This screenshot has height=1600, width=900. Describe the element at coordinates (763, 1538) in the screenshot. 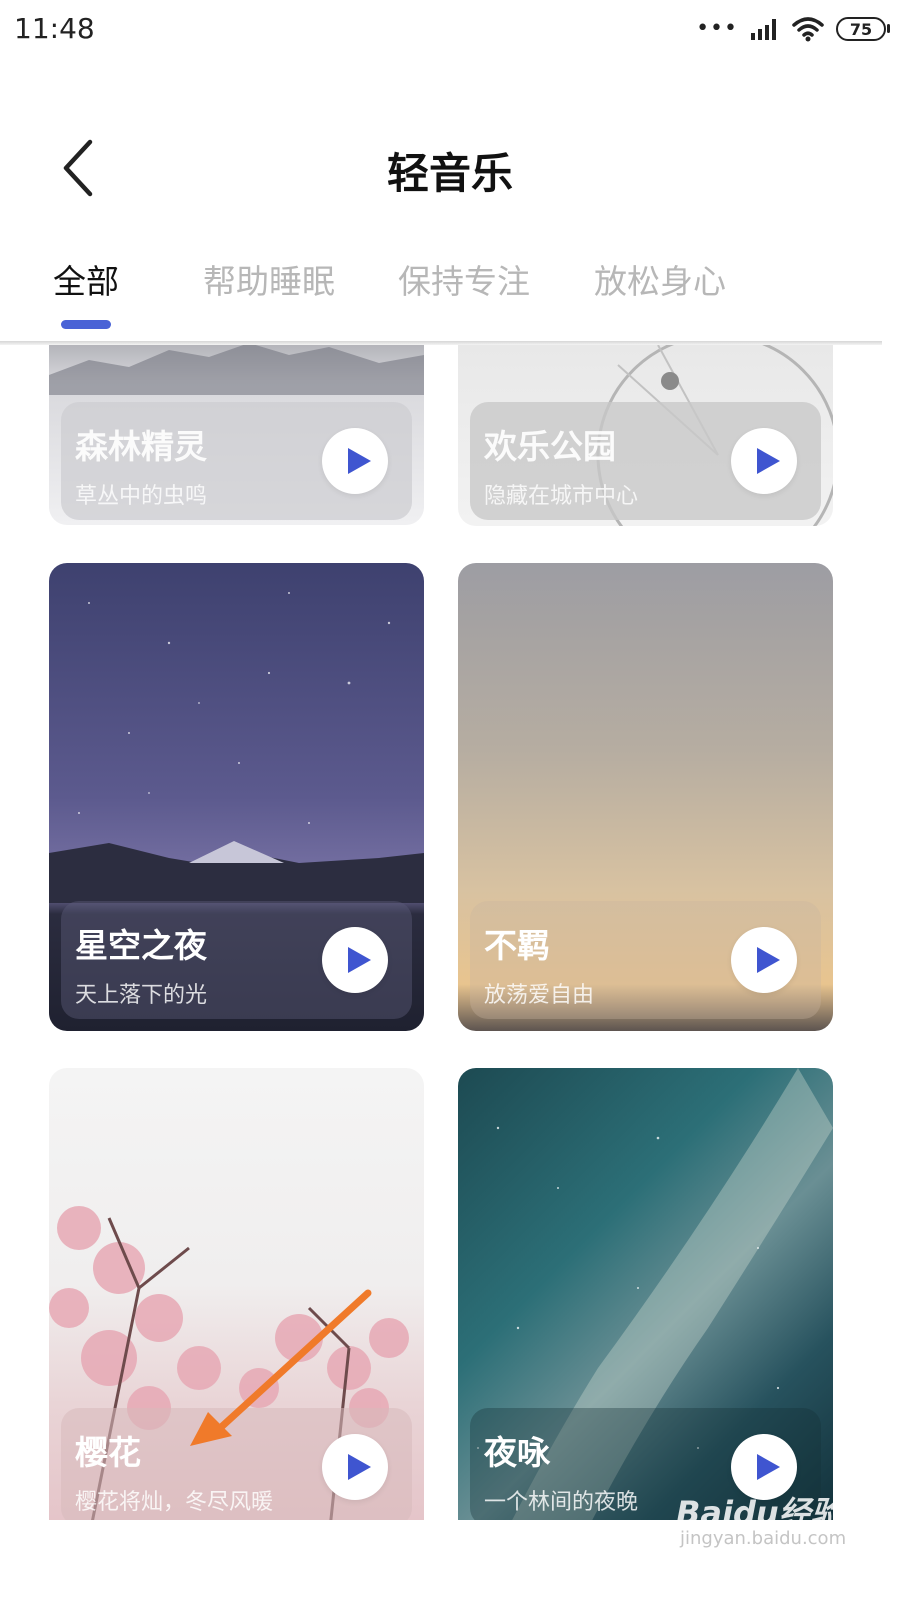

I see `watermark-url: jingyan.baidu.com` at that location.